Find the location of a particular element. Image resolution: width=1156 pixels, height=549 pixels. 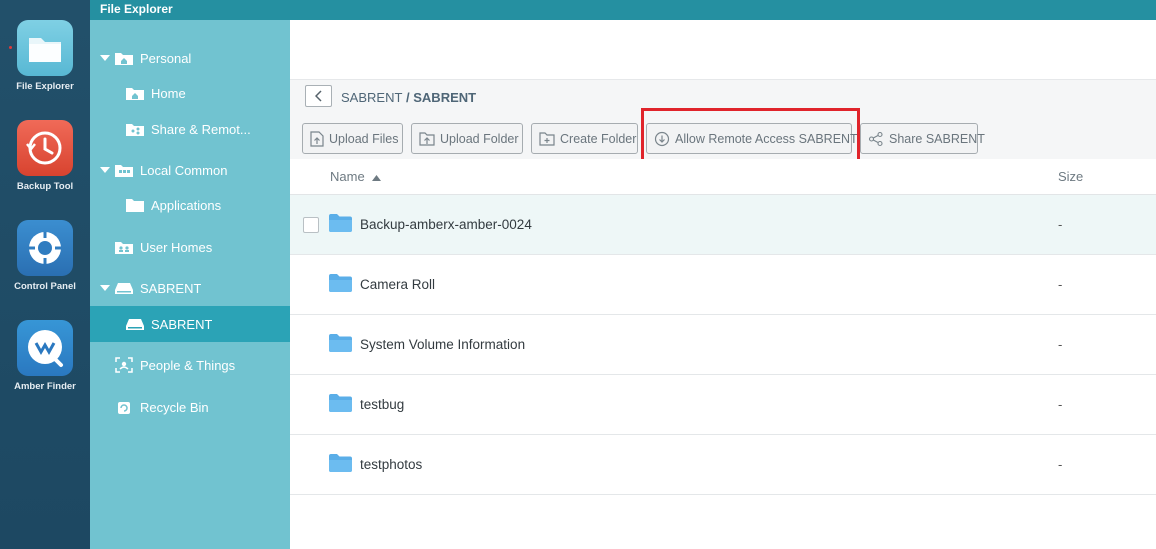

table-row: Backup-amberx-amber-0024 - is located at coordinates (723, 225).